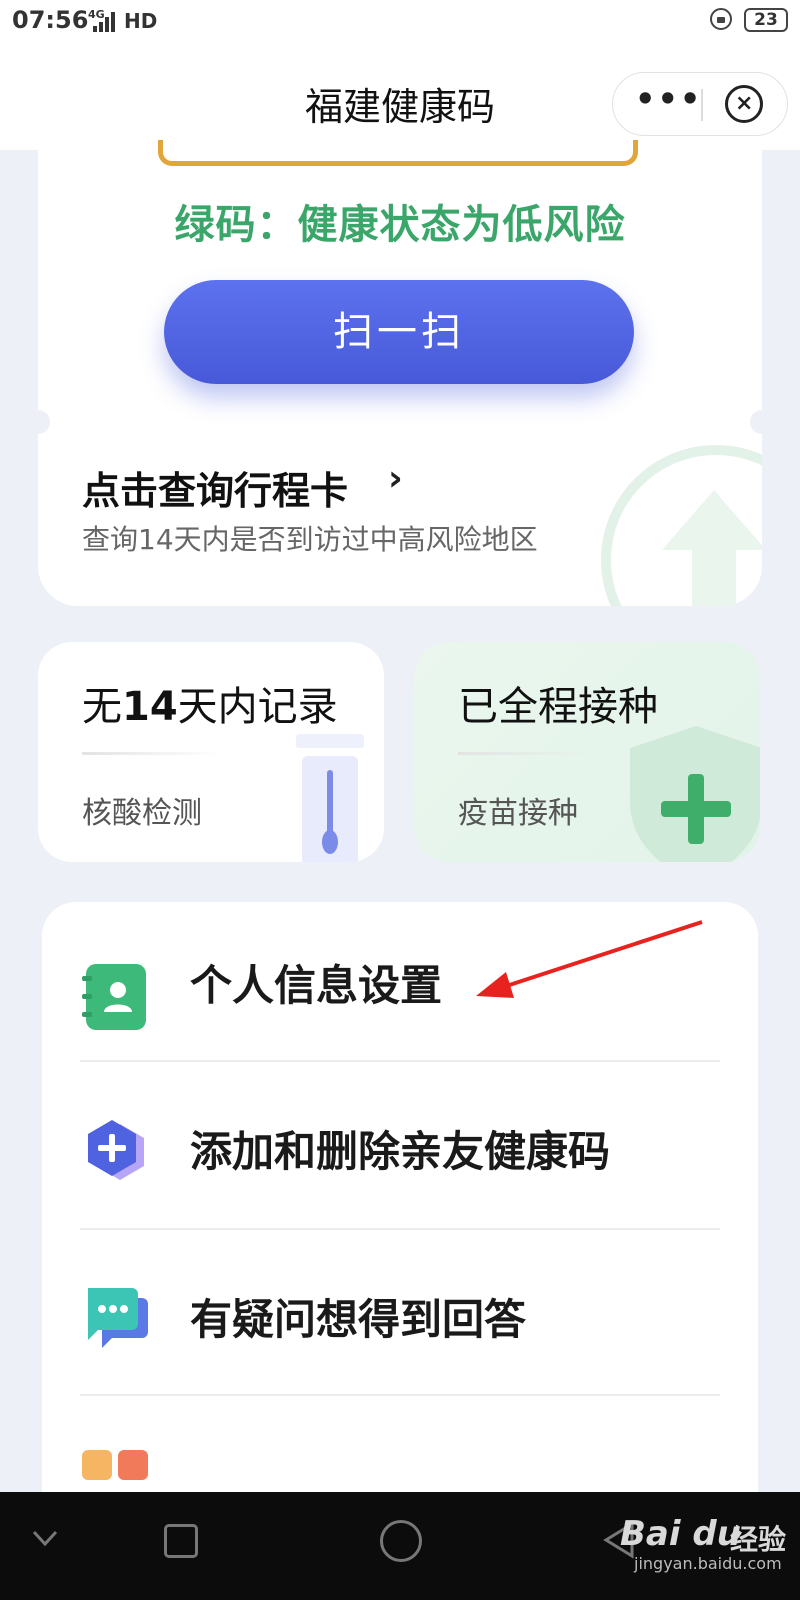 Image resolution: width=800 pixels, height=1600 pixels. What do you see at coordinates (721, 19) in the screenshot?
I see `rotation-lock-icon` at bounding box center [721, 19].